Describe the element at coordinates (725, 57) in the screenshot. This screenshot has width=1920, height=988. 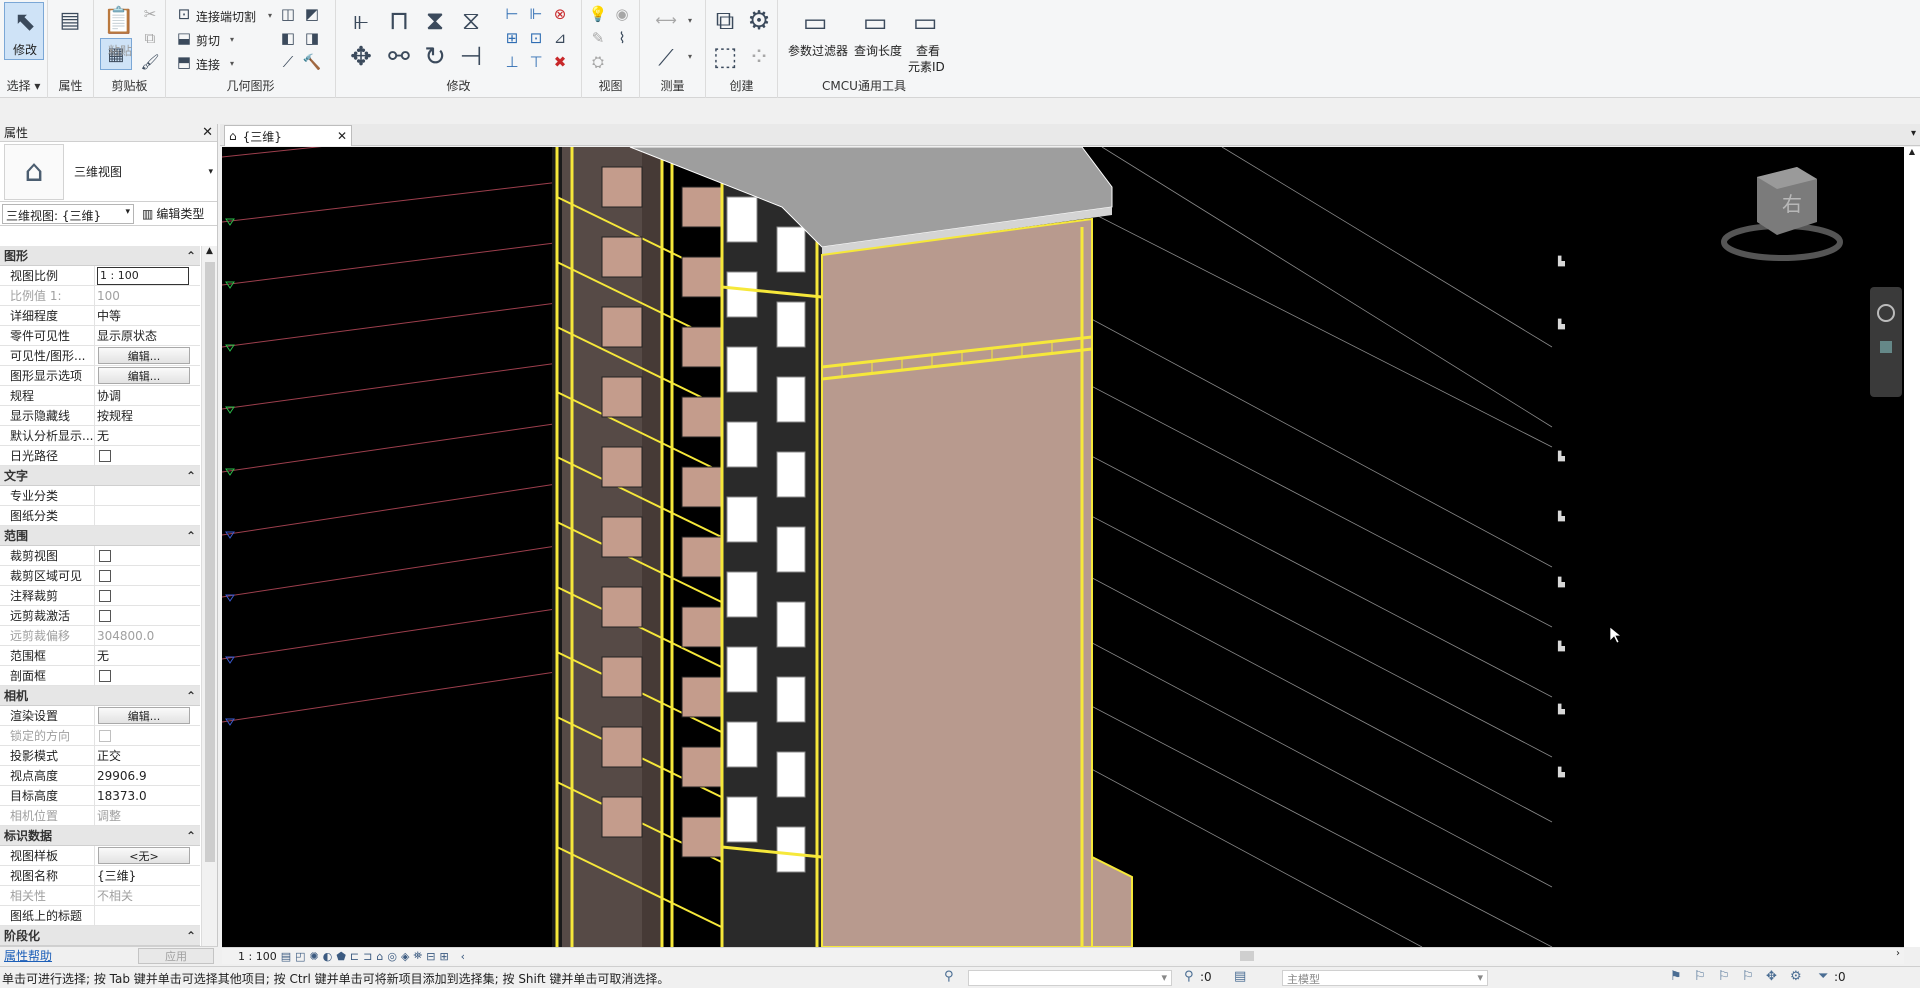
I see `create-group-icon: ⬚` at that location.